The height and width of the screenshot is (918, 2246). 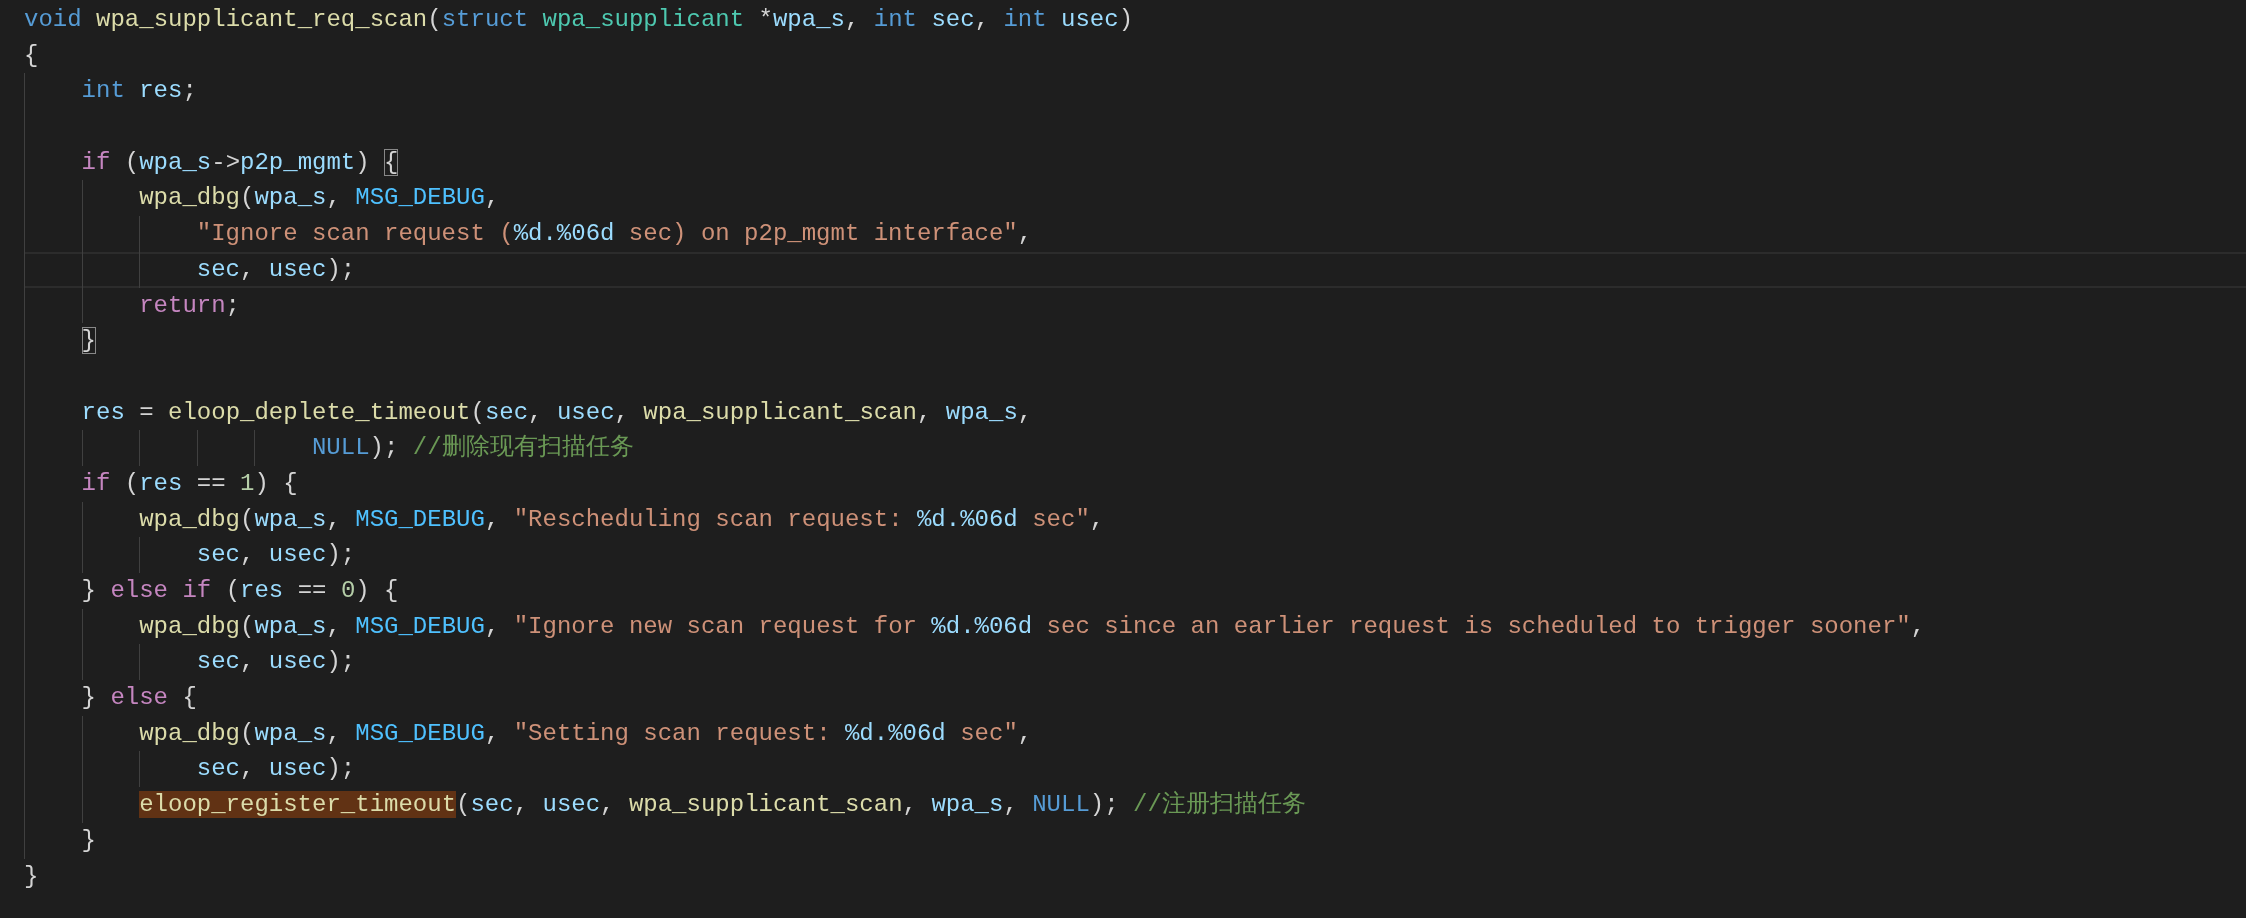 What do you see at coordinates (1135, 412) in the screenshot?
I see `code-line: res = eloop_deplete_timeout(sec, usec, wpa_supplicant_scan, wpa_s,` at bounding box center [1135, 412].